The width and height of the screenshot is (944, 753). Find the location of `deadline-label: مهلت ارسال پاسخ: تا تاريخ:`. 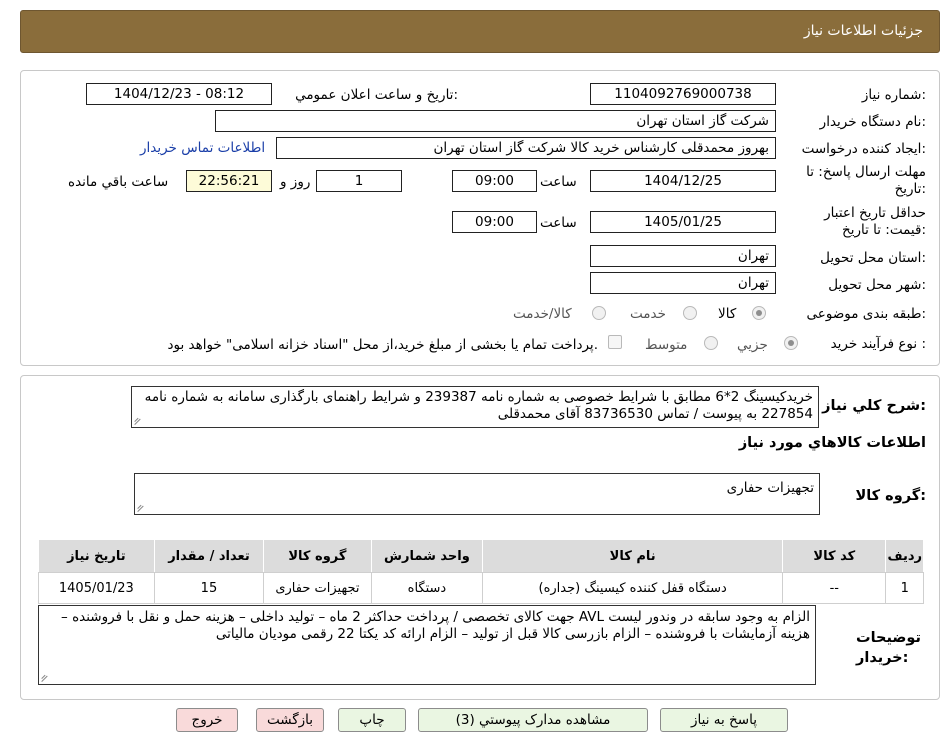

deadline-label: مهلت ارسال پاسخ: تا تاريخ: is located at coordinates (866, 180).